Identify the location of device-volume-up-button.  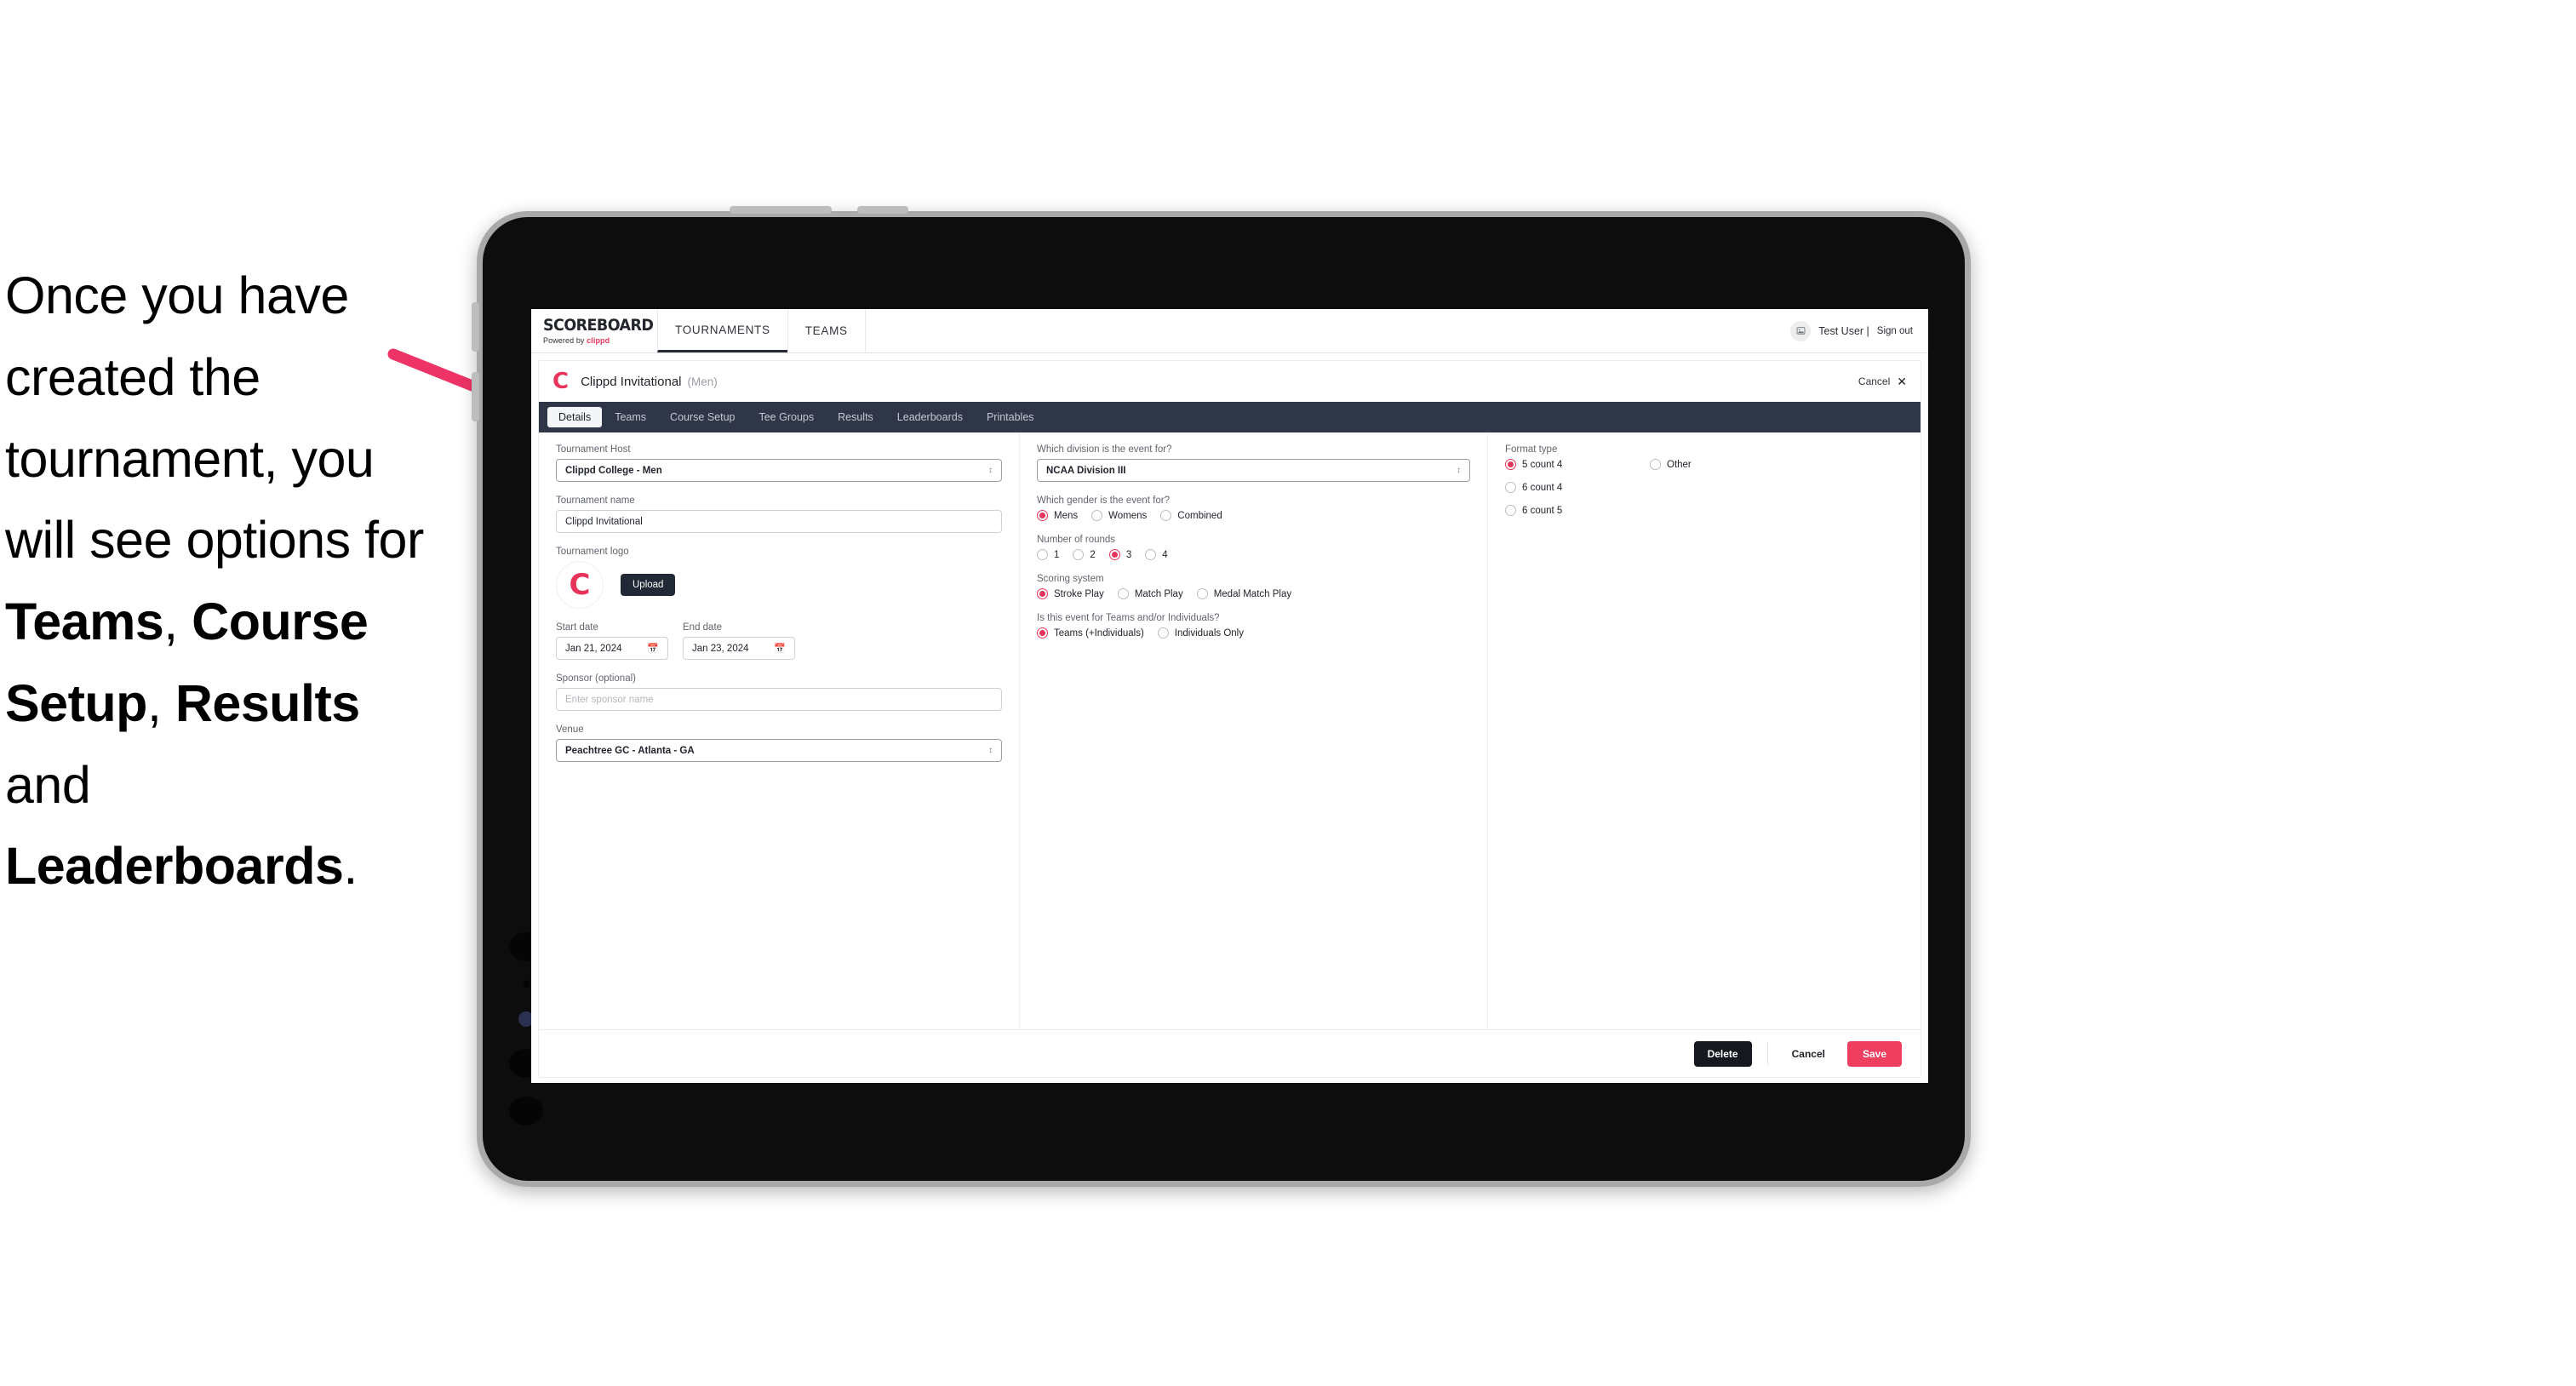
(476, 327).